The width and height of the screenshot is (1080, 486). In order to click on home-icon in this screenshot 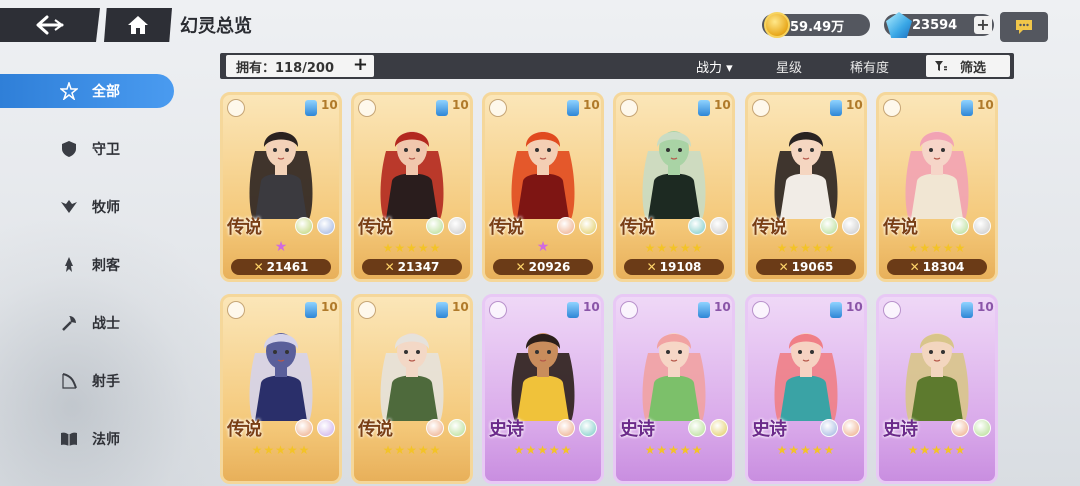, I will do `click(138, 25)`.